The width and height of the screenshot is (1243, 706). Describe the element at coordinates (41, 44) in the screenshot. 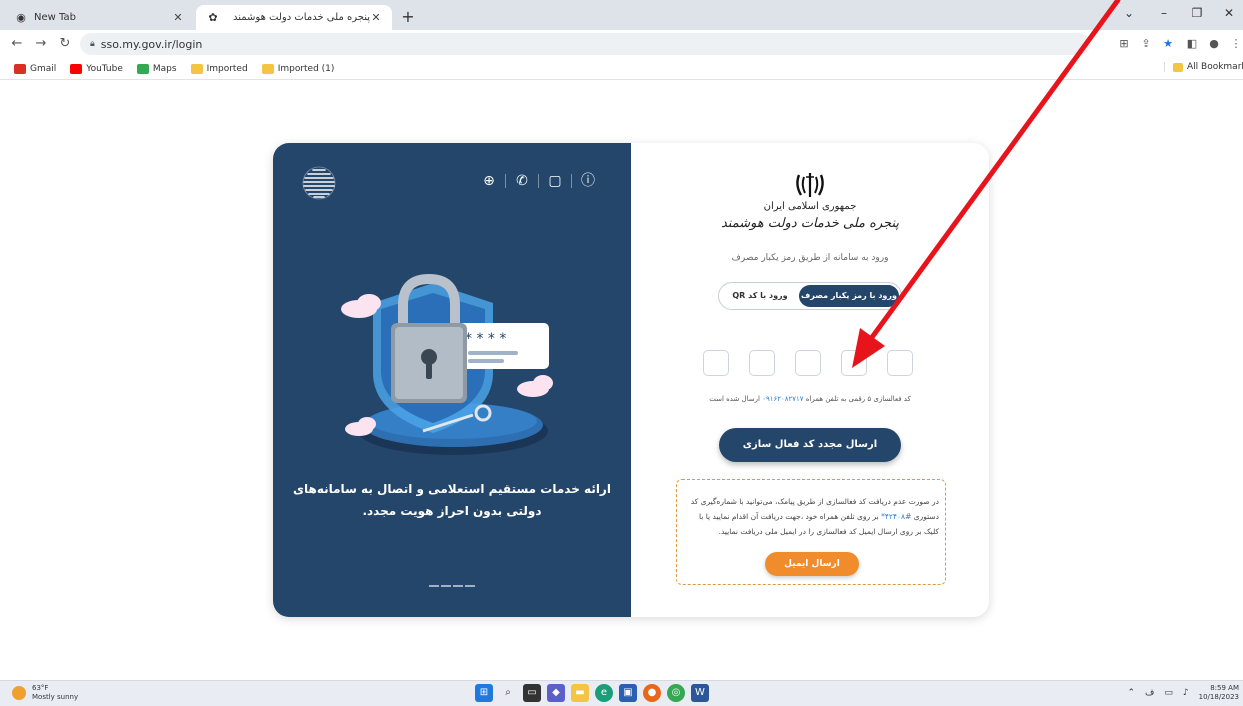

I see `forward-button: →` at that location.